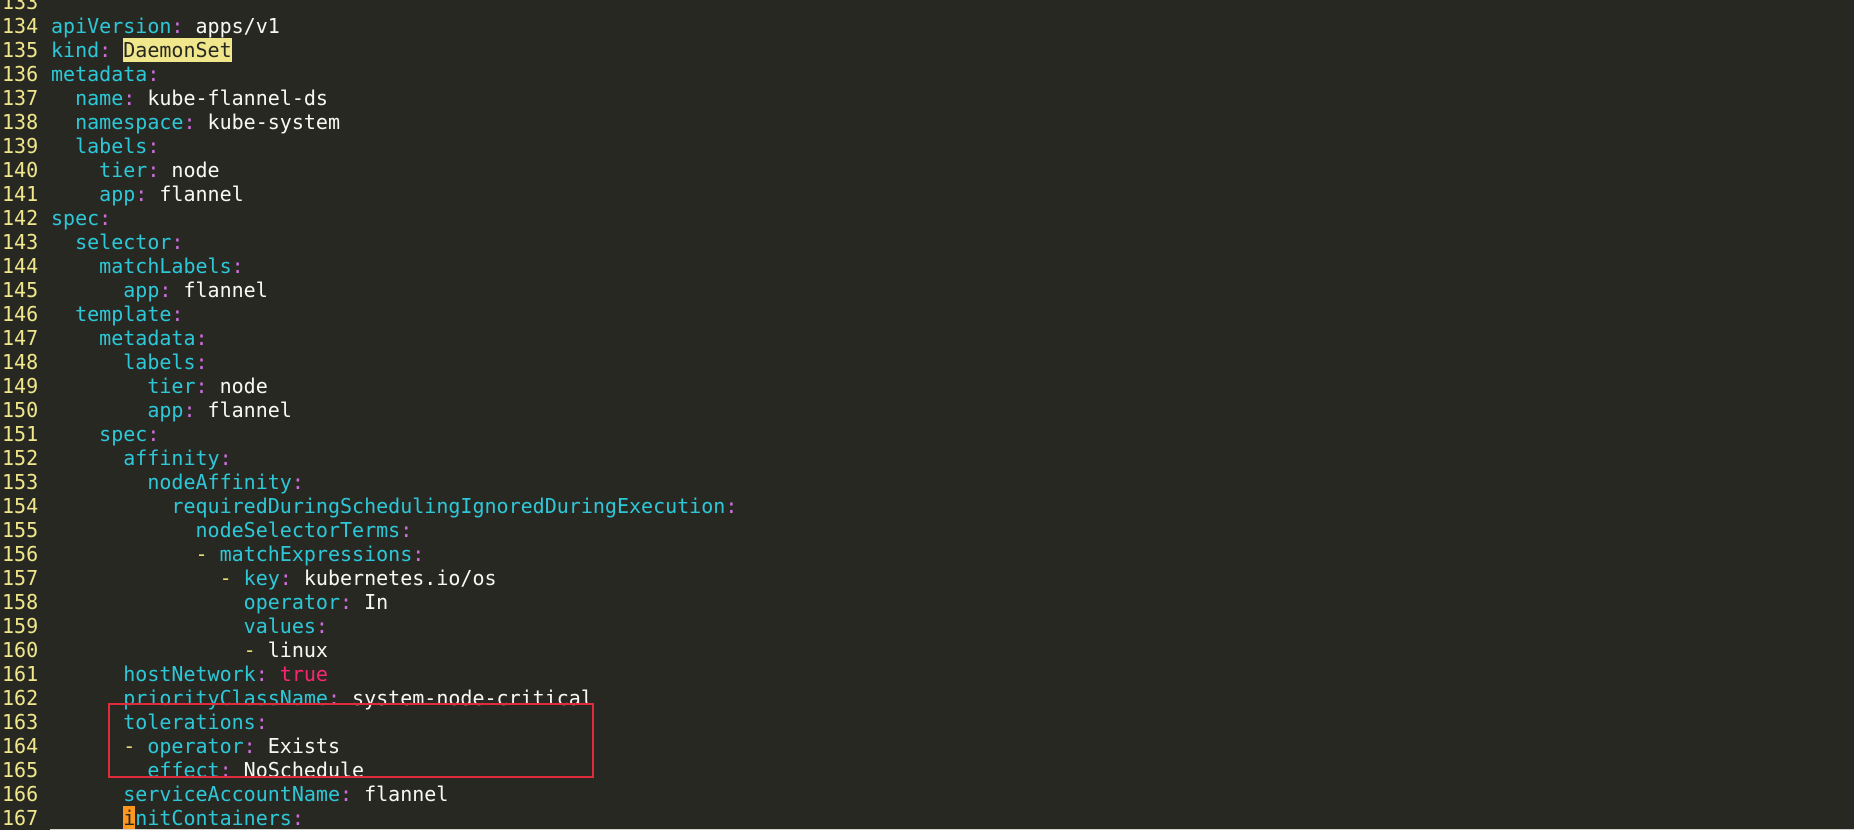  Describe the element at coordinates (927, 554) in the screenshot. I see `code-line: 156 - matchExpressions:` at that location.